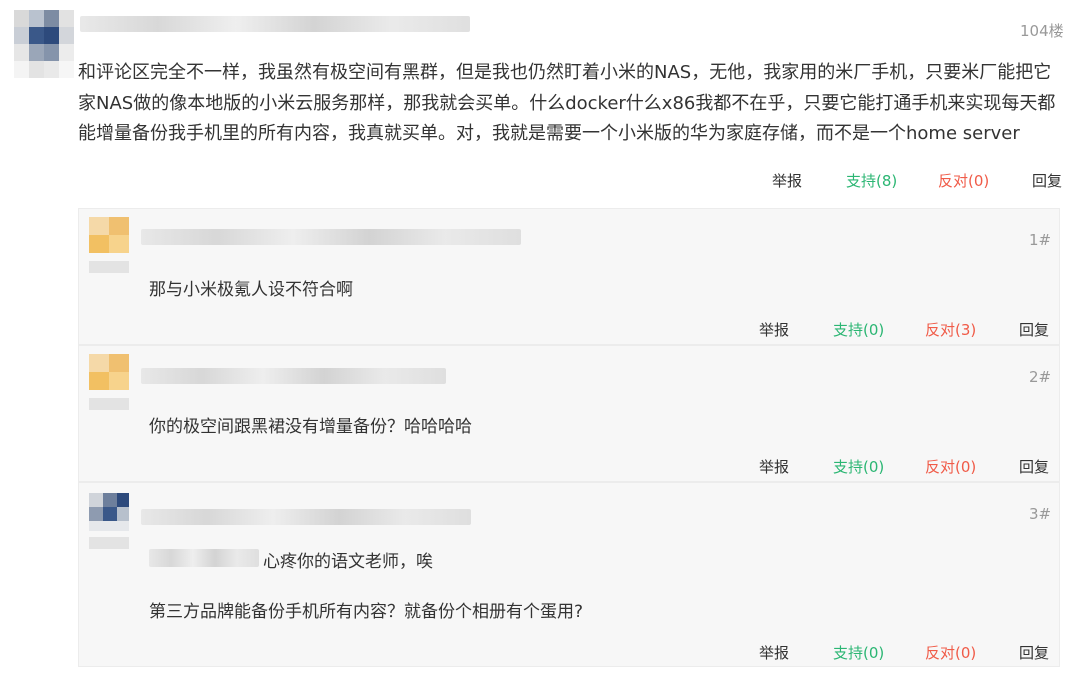  Describe the element at coordinates (44, 44) in the screenshot. I see `user-avatar` at that location.